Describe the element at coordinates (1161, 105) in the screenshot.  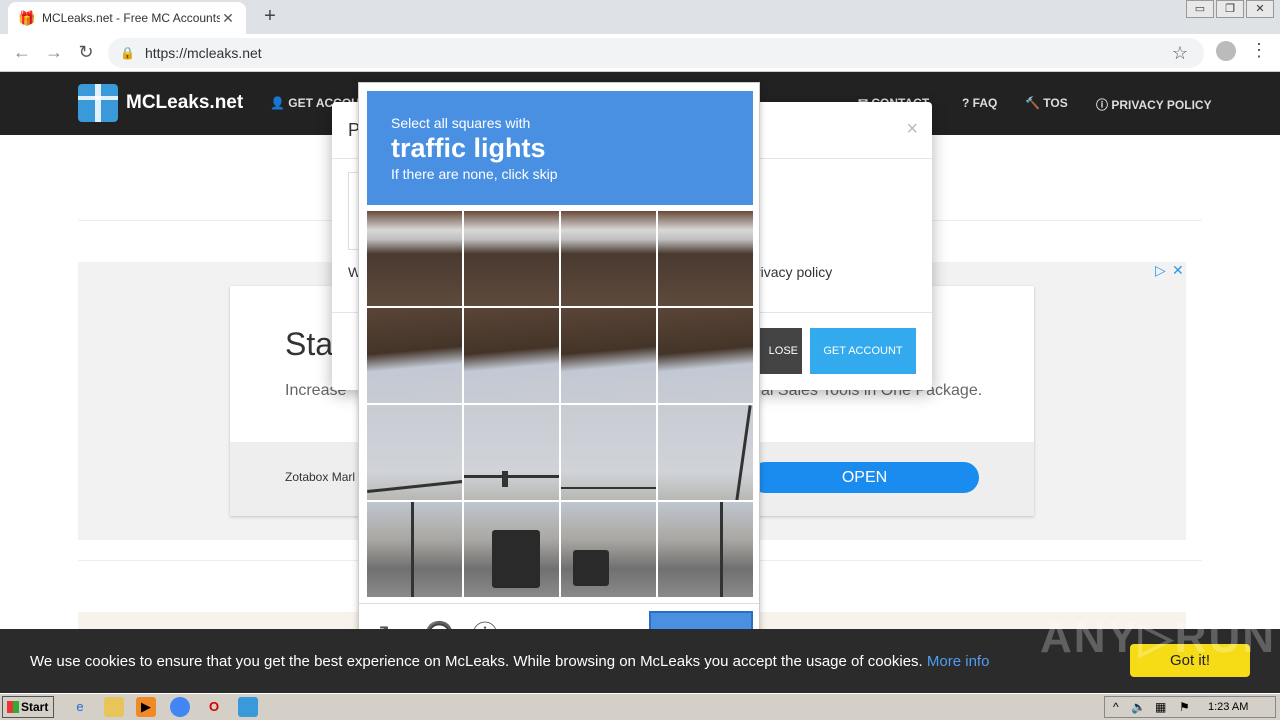
I see `nav-privacy-label: PRIVACY POLICY` at that location.